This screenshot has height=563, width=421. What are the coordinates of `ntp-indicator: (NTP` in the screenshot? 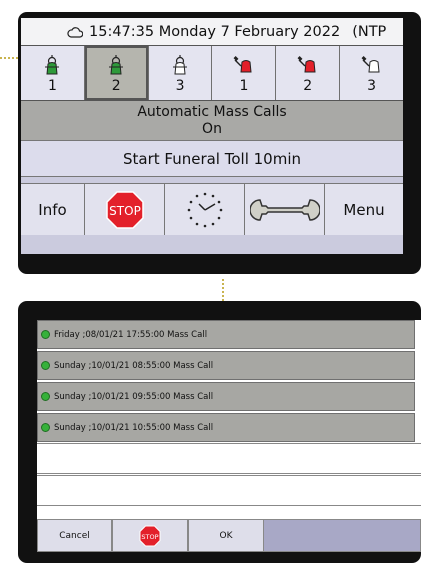 It's located at (369, 31).